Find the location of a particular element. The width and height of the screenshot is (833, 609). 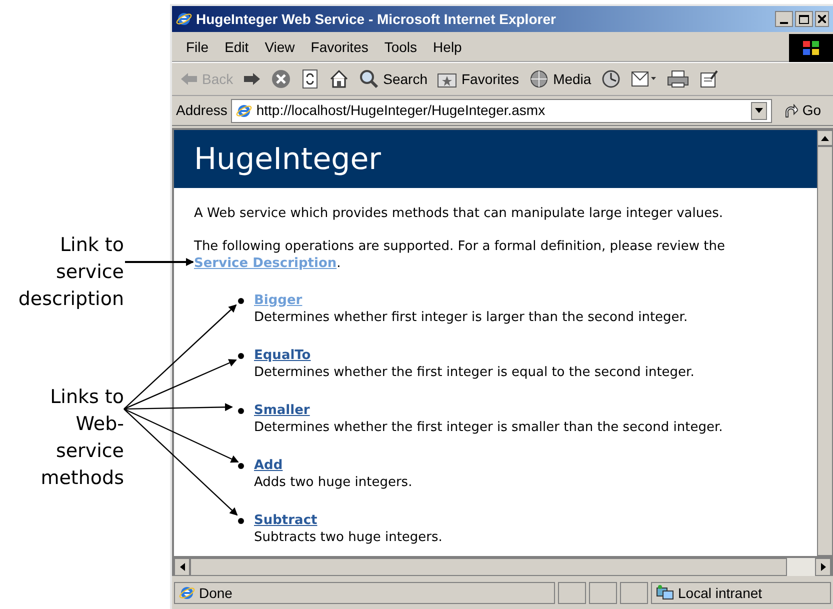

network-computers-icon is located at coordinates (665, 593).